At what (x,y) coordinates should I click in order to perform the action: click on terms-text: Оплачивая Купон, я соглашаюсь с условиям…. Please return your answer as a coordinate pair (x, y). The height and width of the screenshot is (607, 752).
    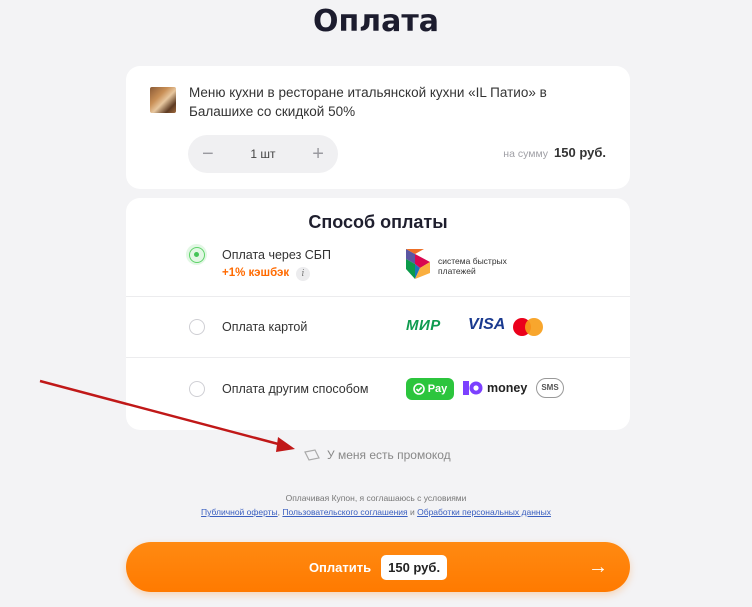
    Looking at the image, I should click on (376, 505).